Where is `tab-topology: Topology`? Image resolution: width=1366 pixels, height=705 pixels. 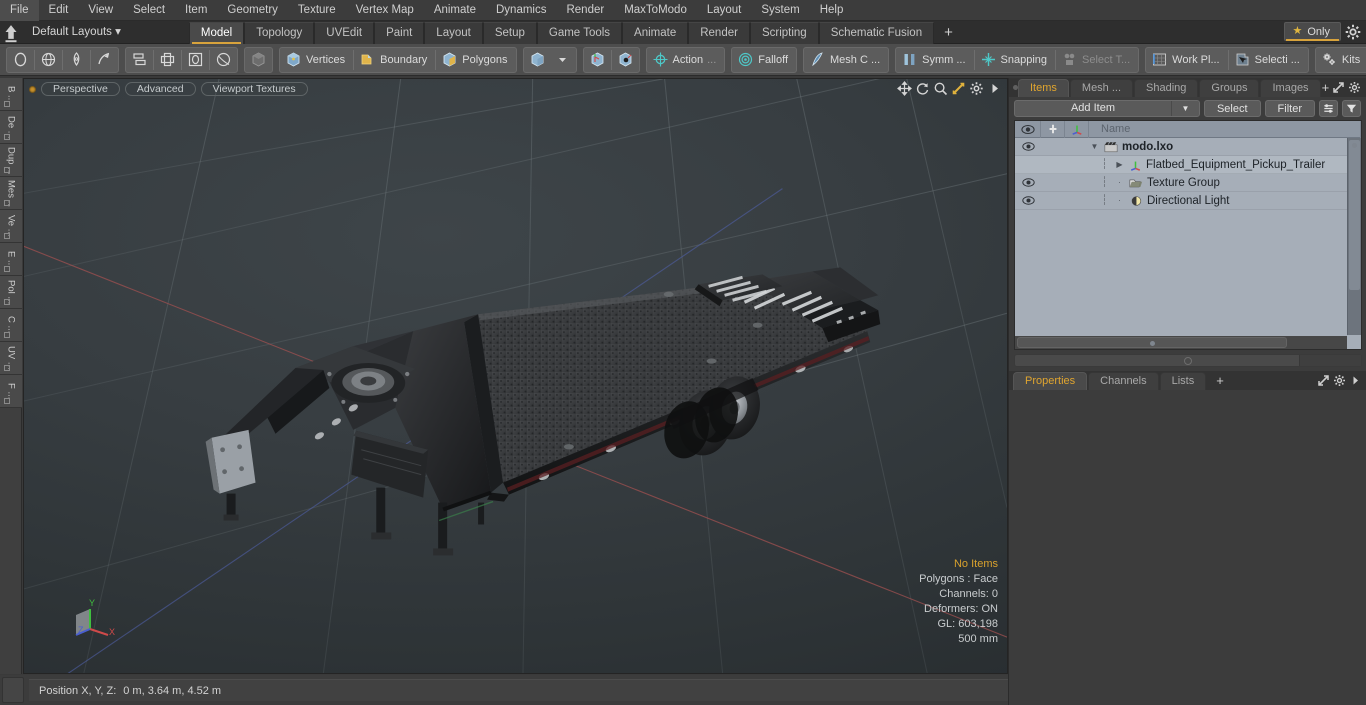 tab-topology: Topology is located at coordinates (279, 32).